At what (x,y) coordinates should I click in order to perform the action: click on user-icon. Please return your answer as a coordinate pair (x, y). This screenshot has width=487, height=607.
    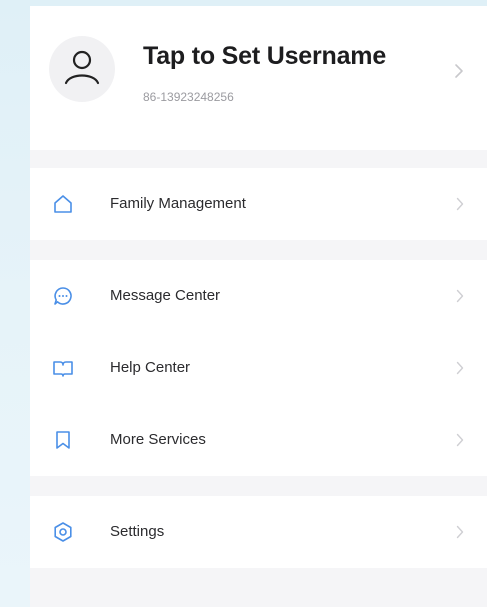
    Looking at the image, I should click on (82, 67).